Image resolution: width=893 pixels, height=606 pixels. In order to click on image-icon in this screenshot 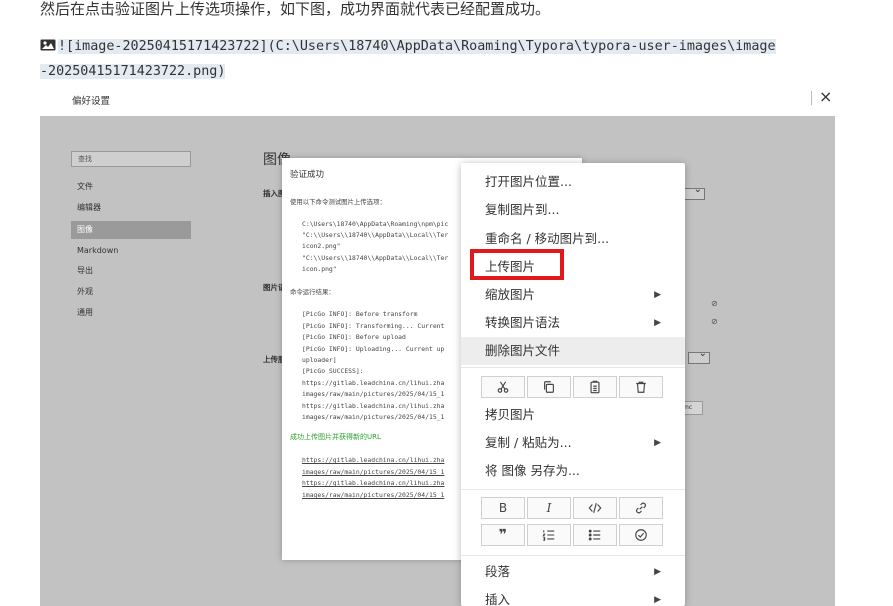, I will do `click(48, 43)`.